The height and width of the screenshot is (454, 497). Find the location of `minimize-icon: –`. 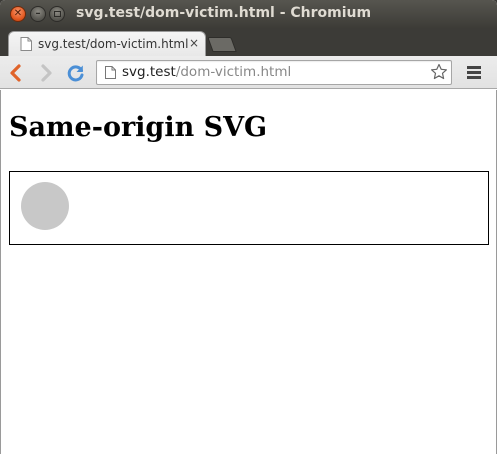

minimize-icon: – is located at coordinates (38, 13).